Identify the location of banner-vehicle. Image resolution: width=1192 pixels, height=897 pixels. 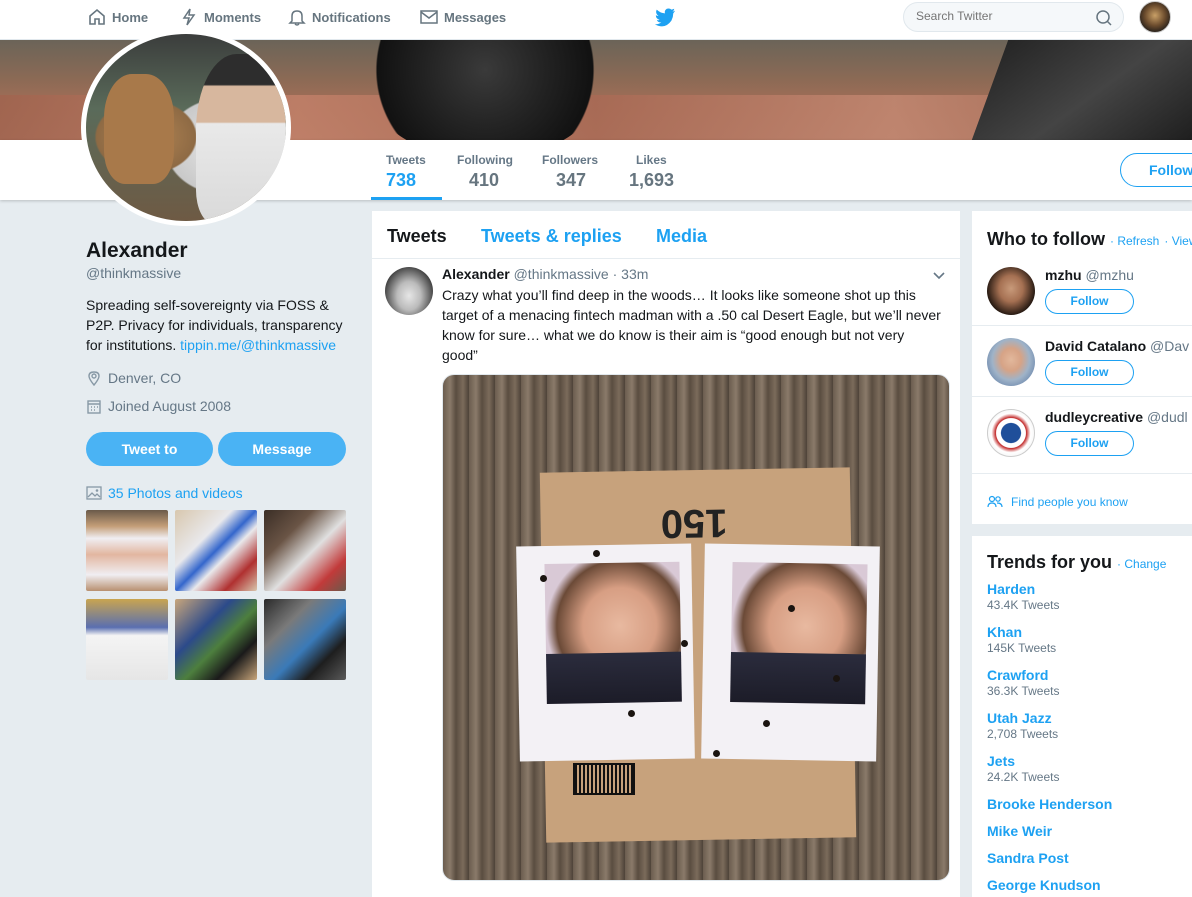
(1078, 90).